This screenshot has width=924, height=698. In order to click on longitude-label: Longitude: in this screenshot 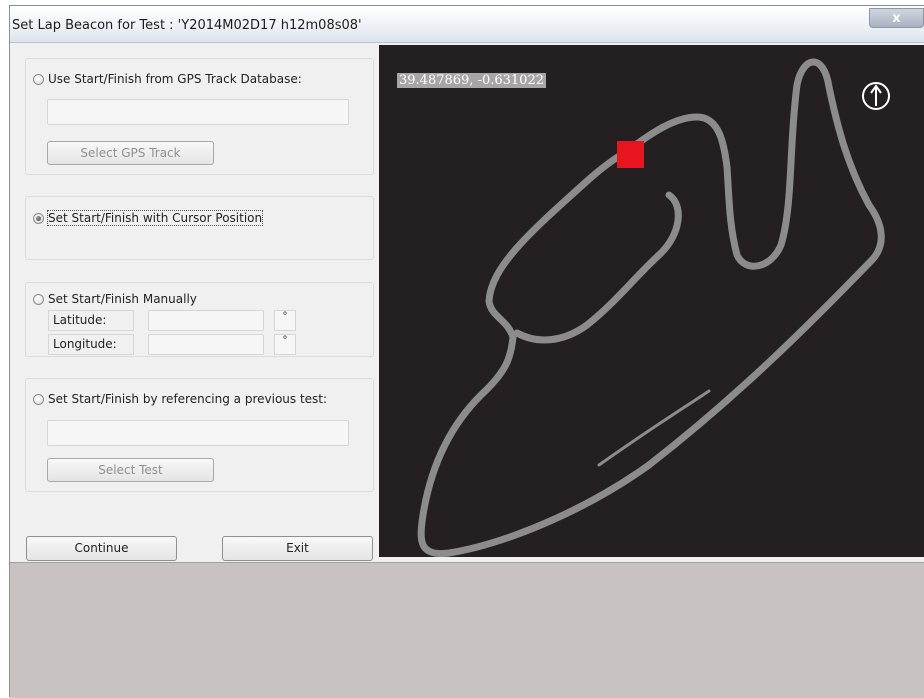, I will do `click(91, 344)`.